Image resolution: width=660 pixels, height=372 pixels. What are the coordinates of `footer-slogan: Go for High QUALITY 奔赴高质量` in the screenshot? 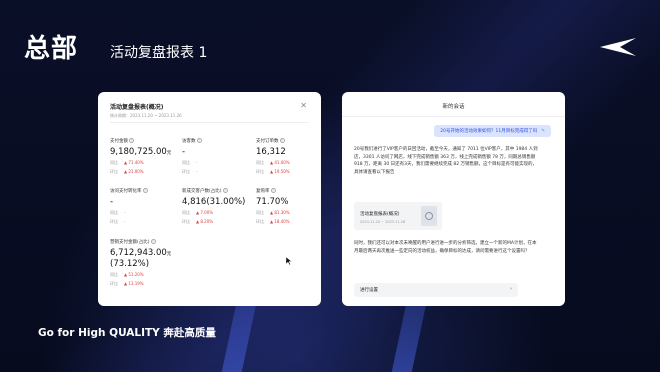 It's located at (127, 333).